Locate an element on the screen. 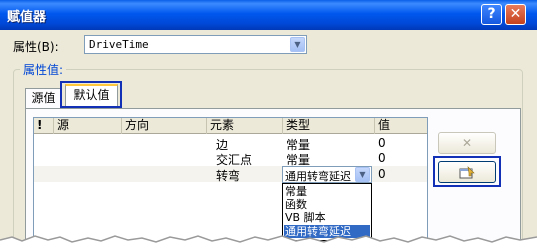 This screenshot has width=537, height=251. close-button: ✕ is located at coordinates (515, 14).